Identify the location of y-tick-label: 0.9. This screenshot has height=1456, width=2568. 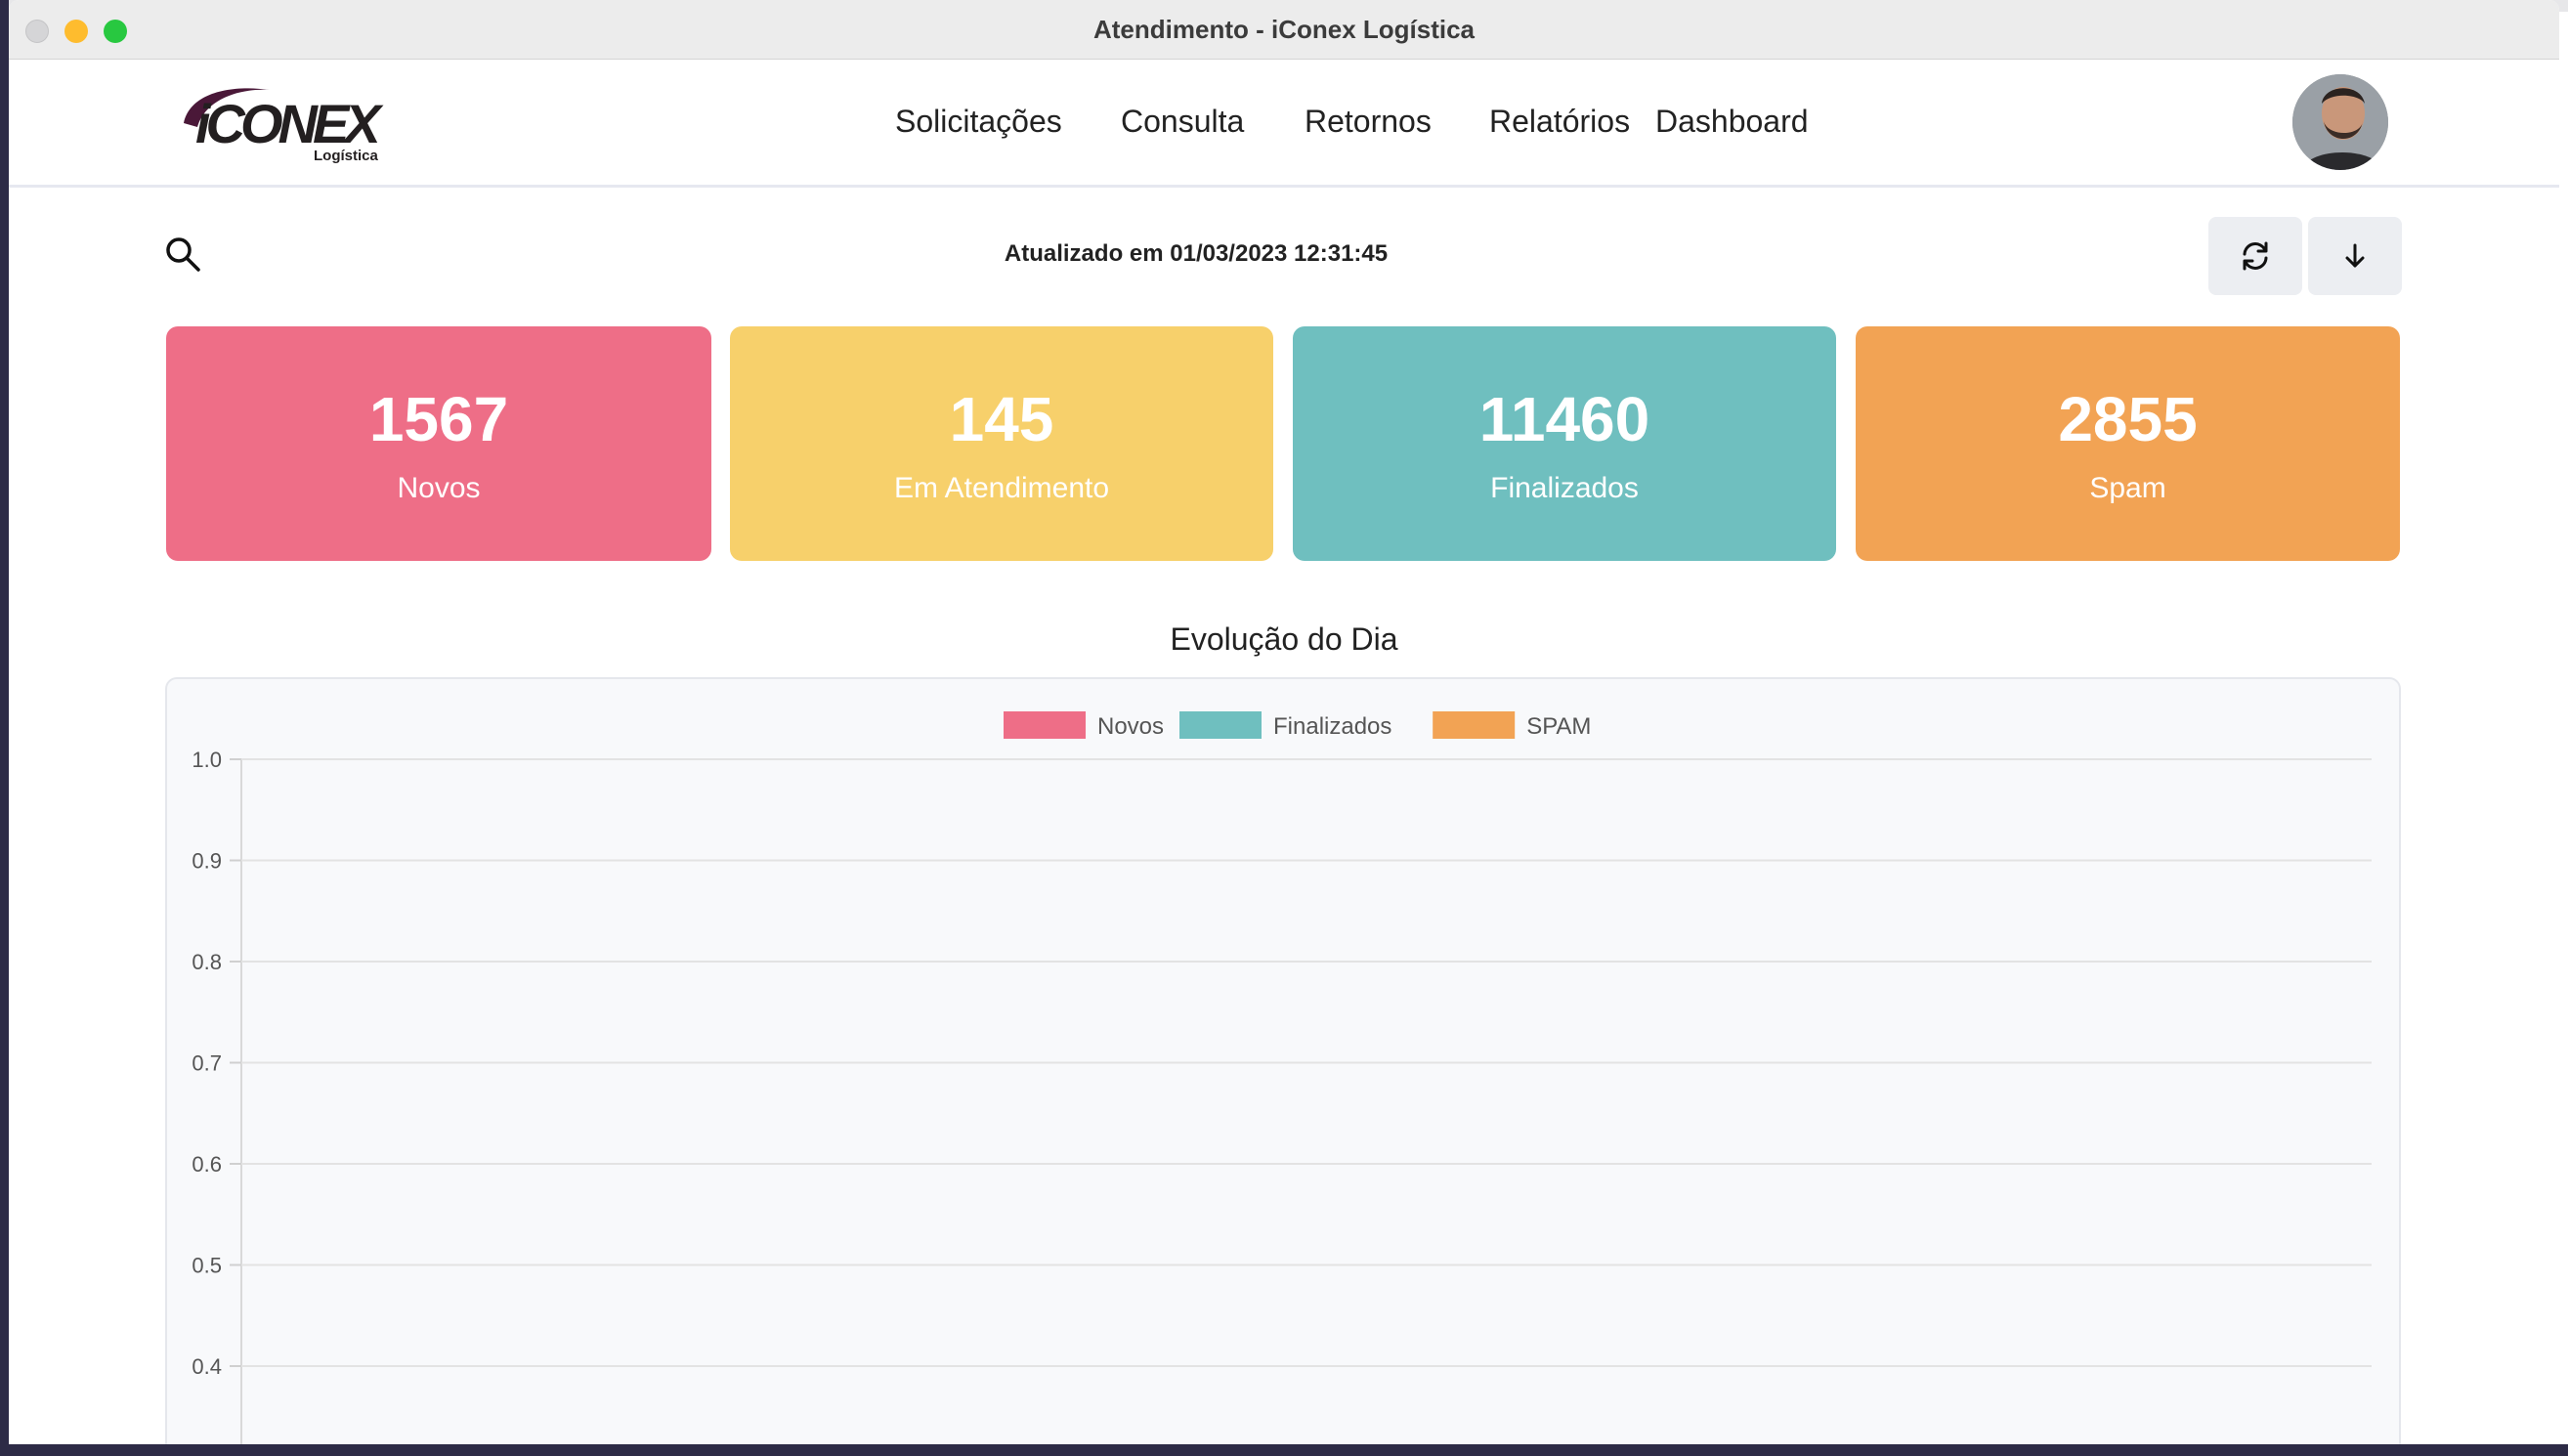
(207, 861).